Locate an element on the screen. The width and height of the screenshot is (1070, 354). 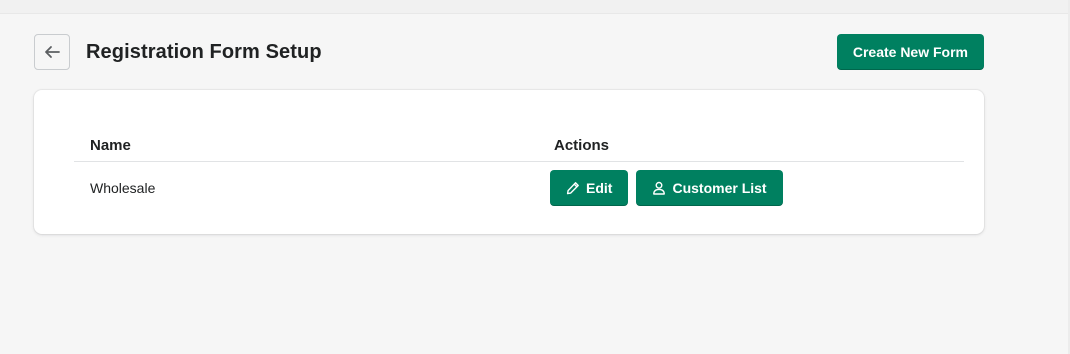
top-strip is located at coordinates (535, 7).